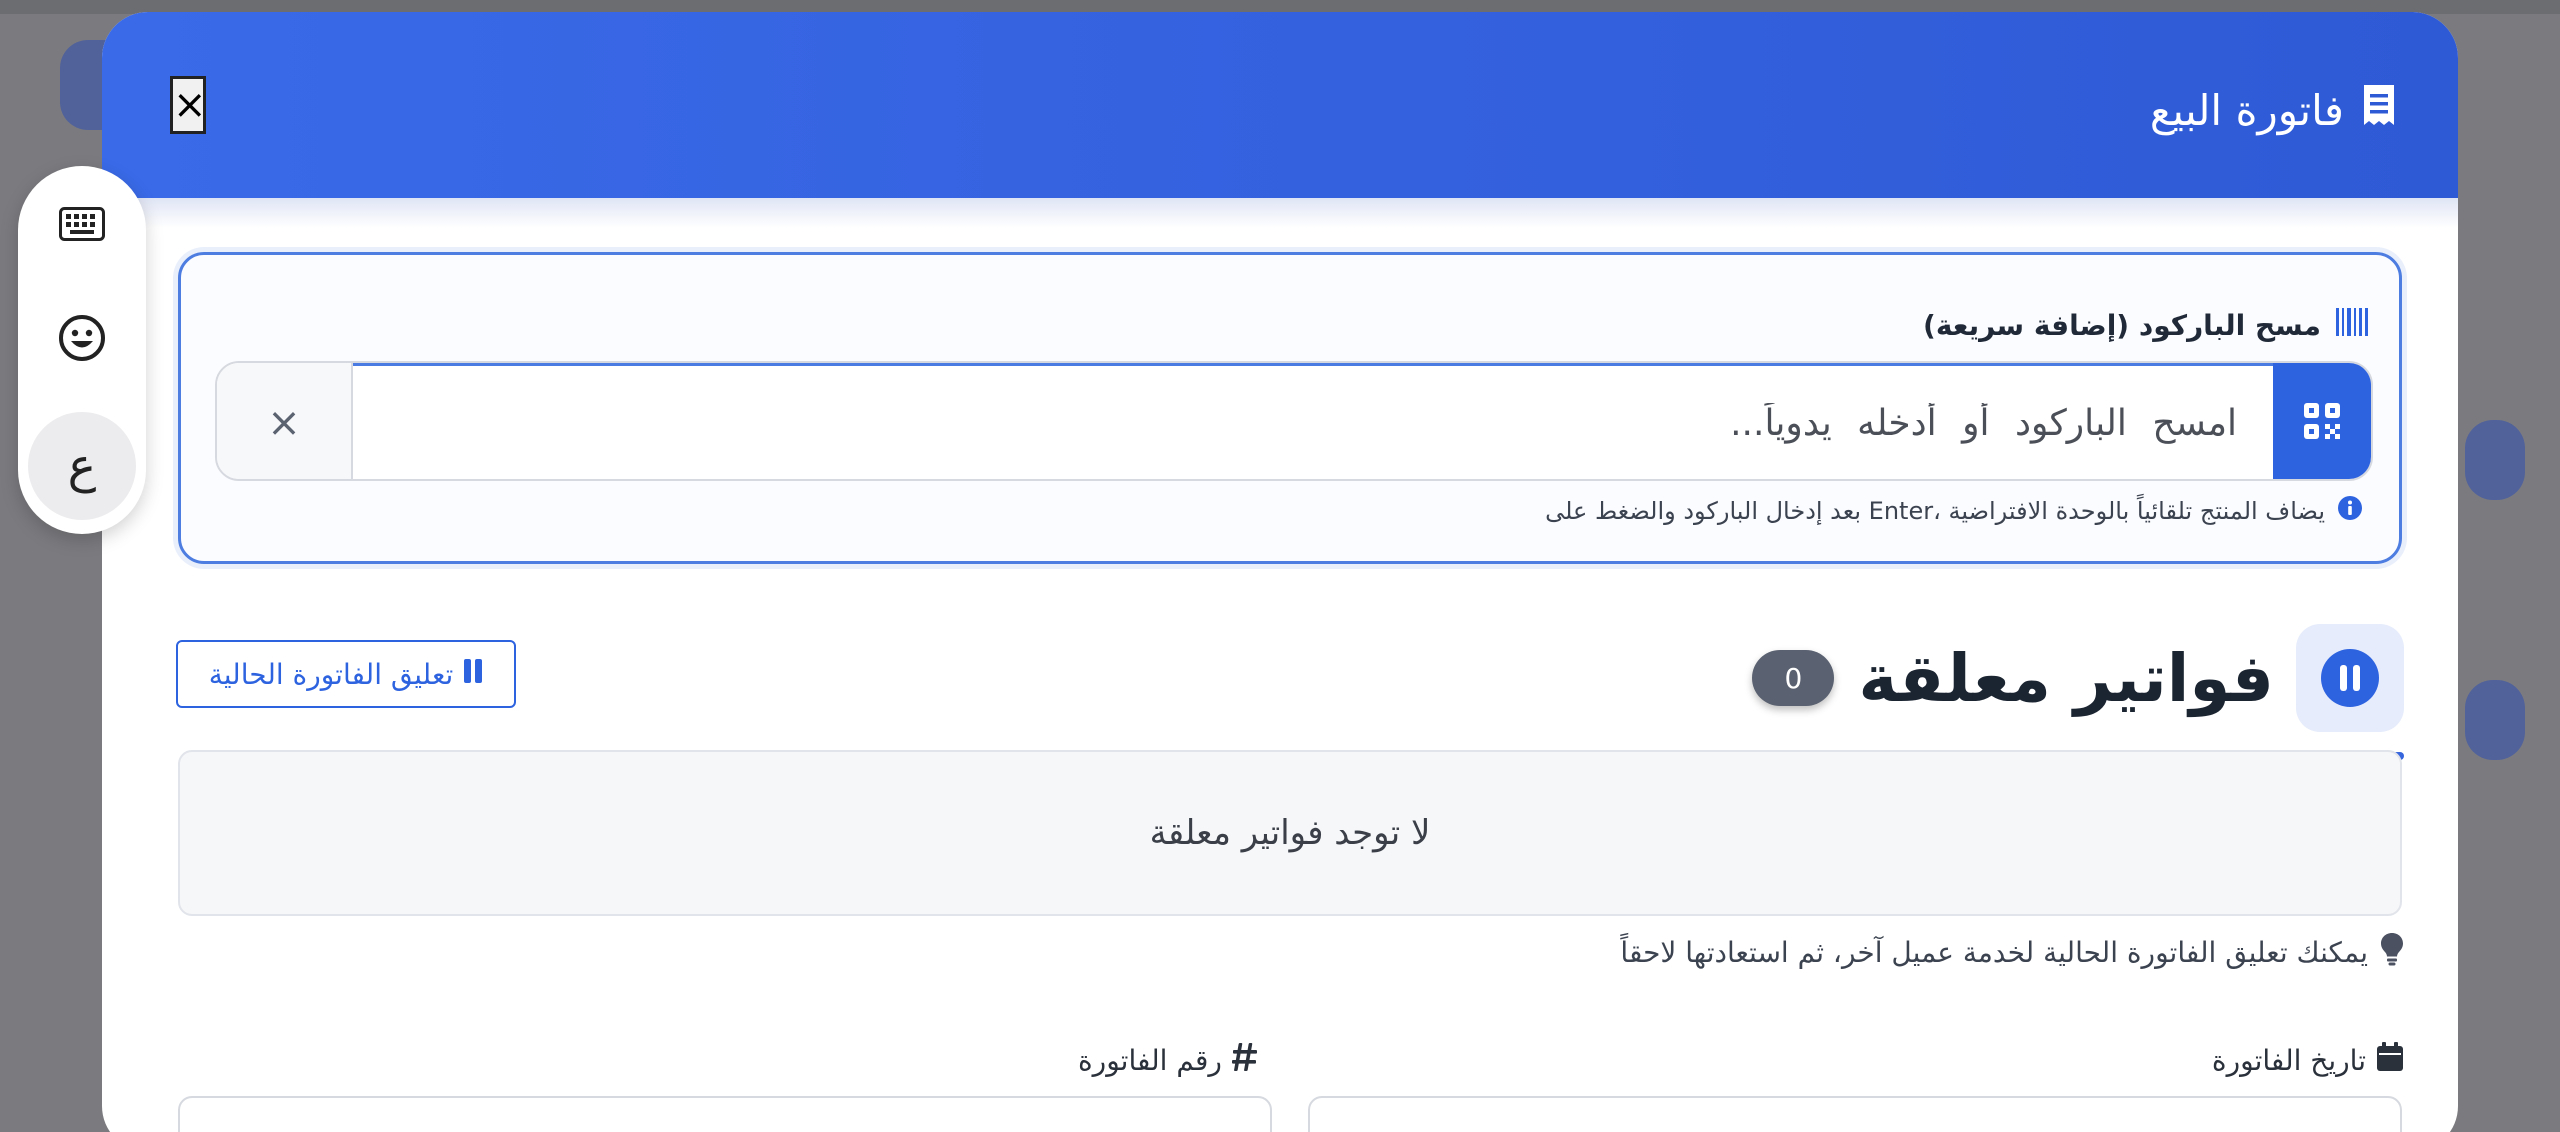 The height and width of the screenshot is (1132, 2560). I want to click on barcode-input-group: ×, so click(1294, 421).